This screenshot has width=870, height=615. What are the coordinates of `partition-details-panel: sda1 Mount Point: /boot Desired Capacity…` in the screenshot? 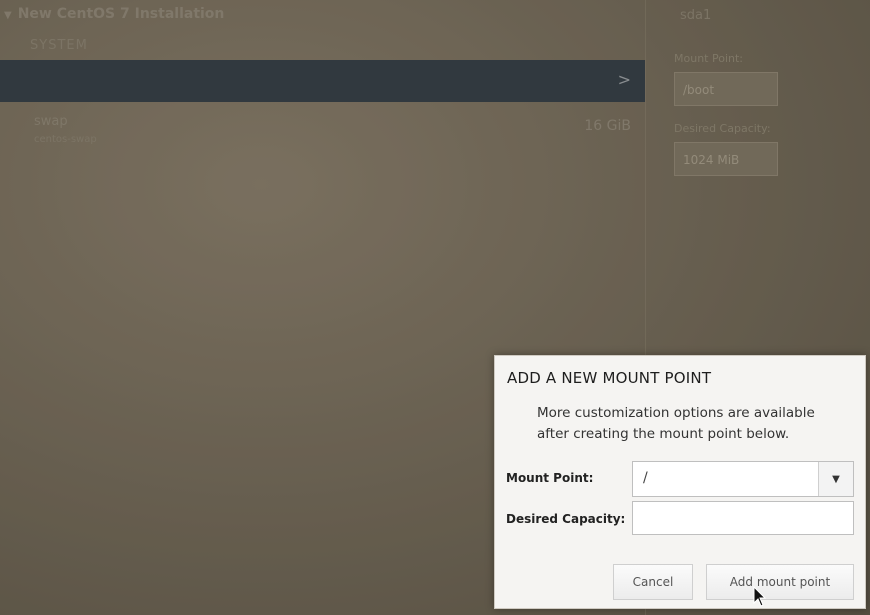 It's located at (760, 180).